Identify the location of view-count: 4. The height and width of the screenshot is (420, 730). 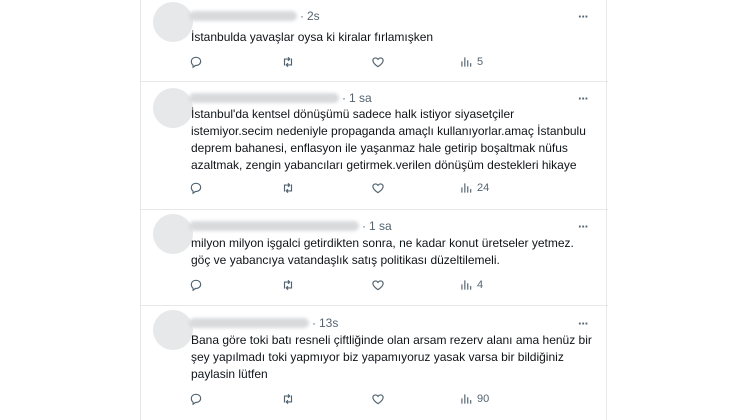
(480, 285).